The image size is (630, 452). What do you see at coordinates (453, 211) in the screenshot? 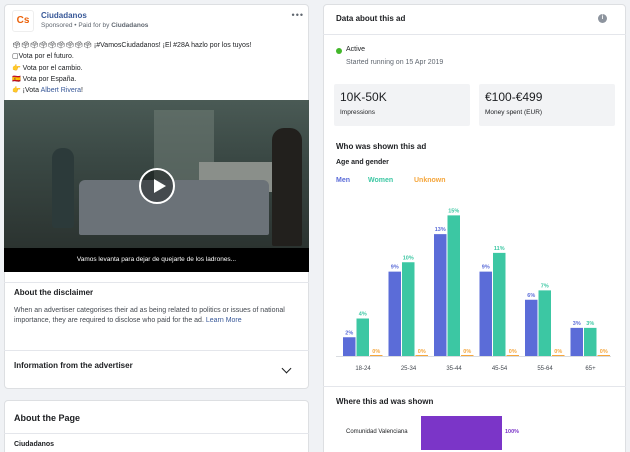
I see `data-label-women-35-44: 15%` at bounding box center [453, 211].